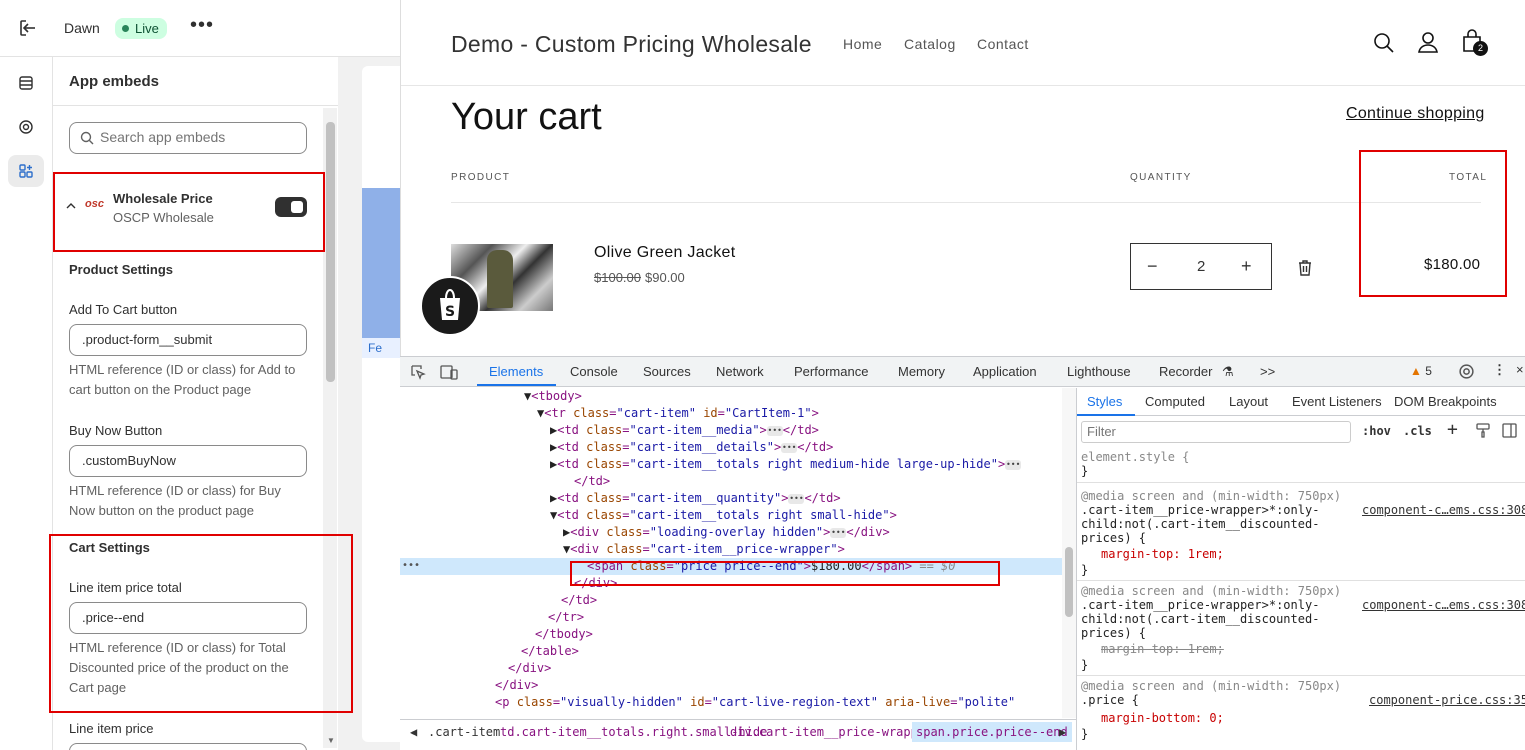 This screenshot has height=750, width=1525. I want to click on breadcrumb-item: .cart-item, so click(464, 732).